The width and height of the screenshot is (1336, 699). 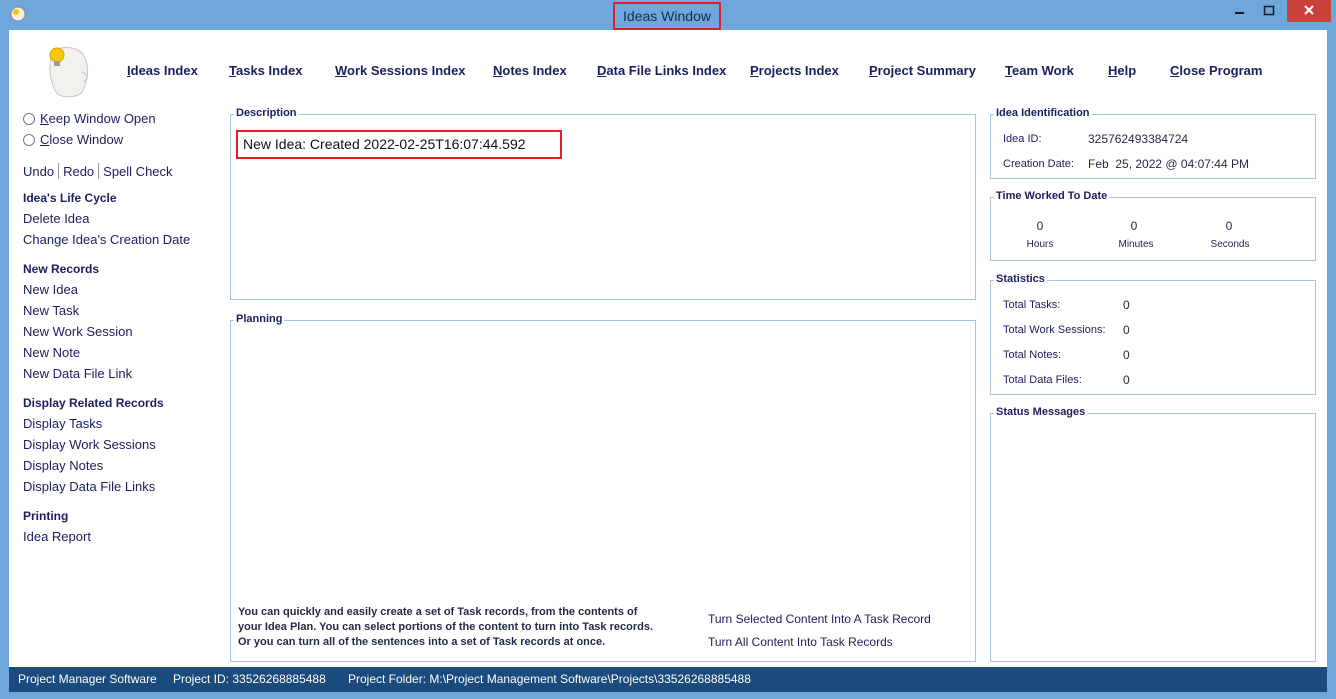 I want to click on minutes-label: Minutes, so click(x=1136, y=244).